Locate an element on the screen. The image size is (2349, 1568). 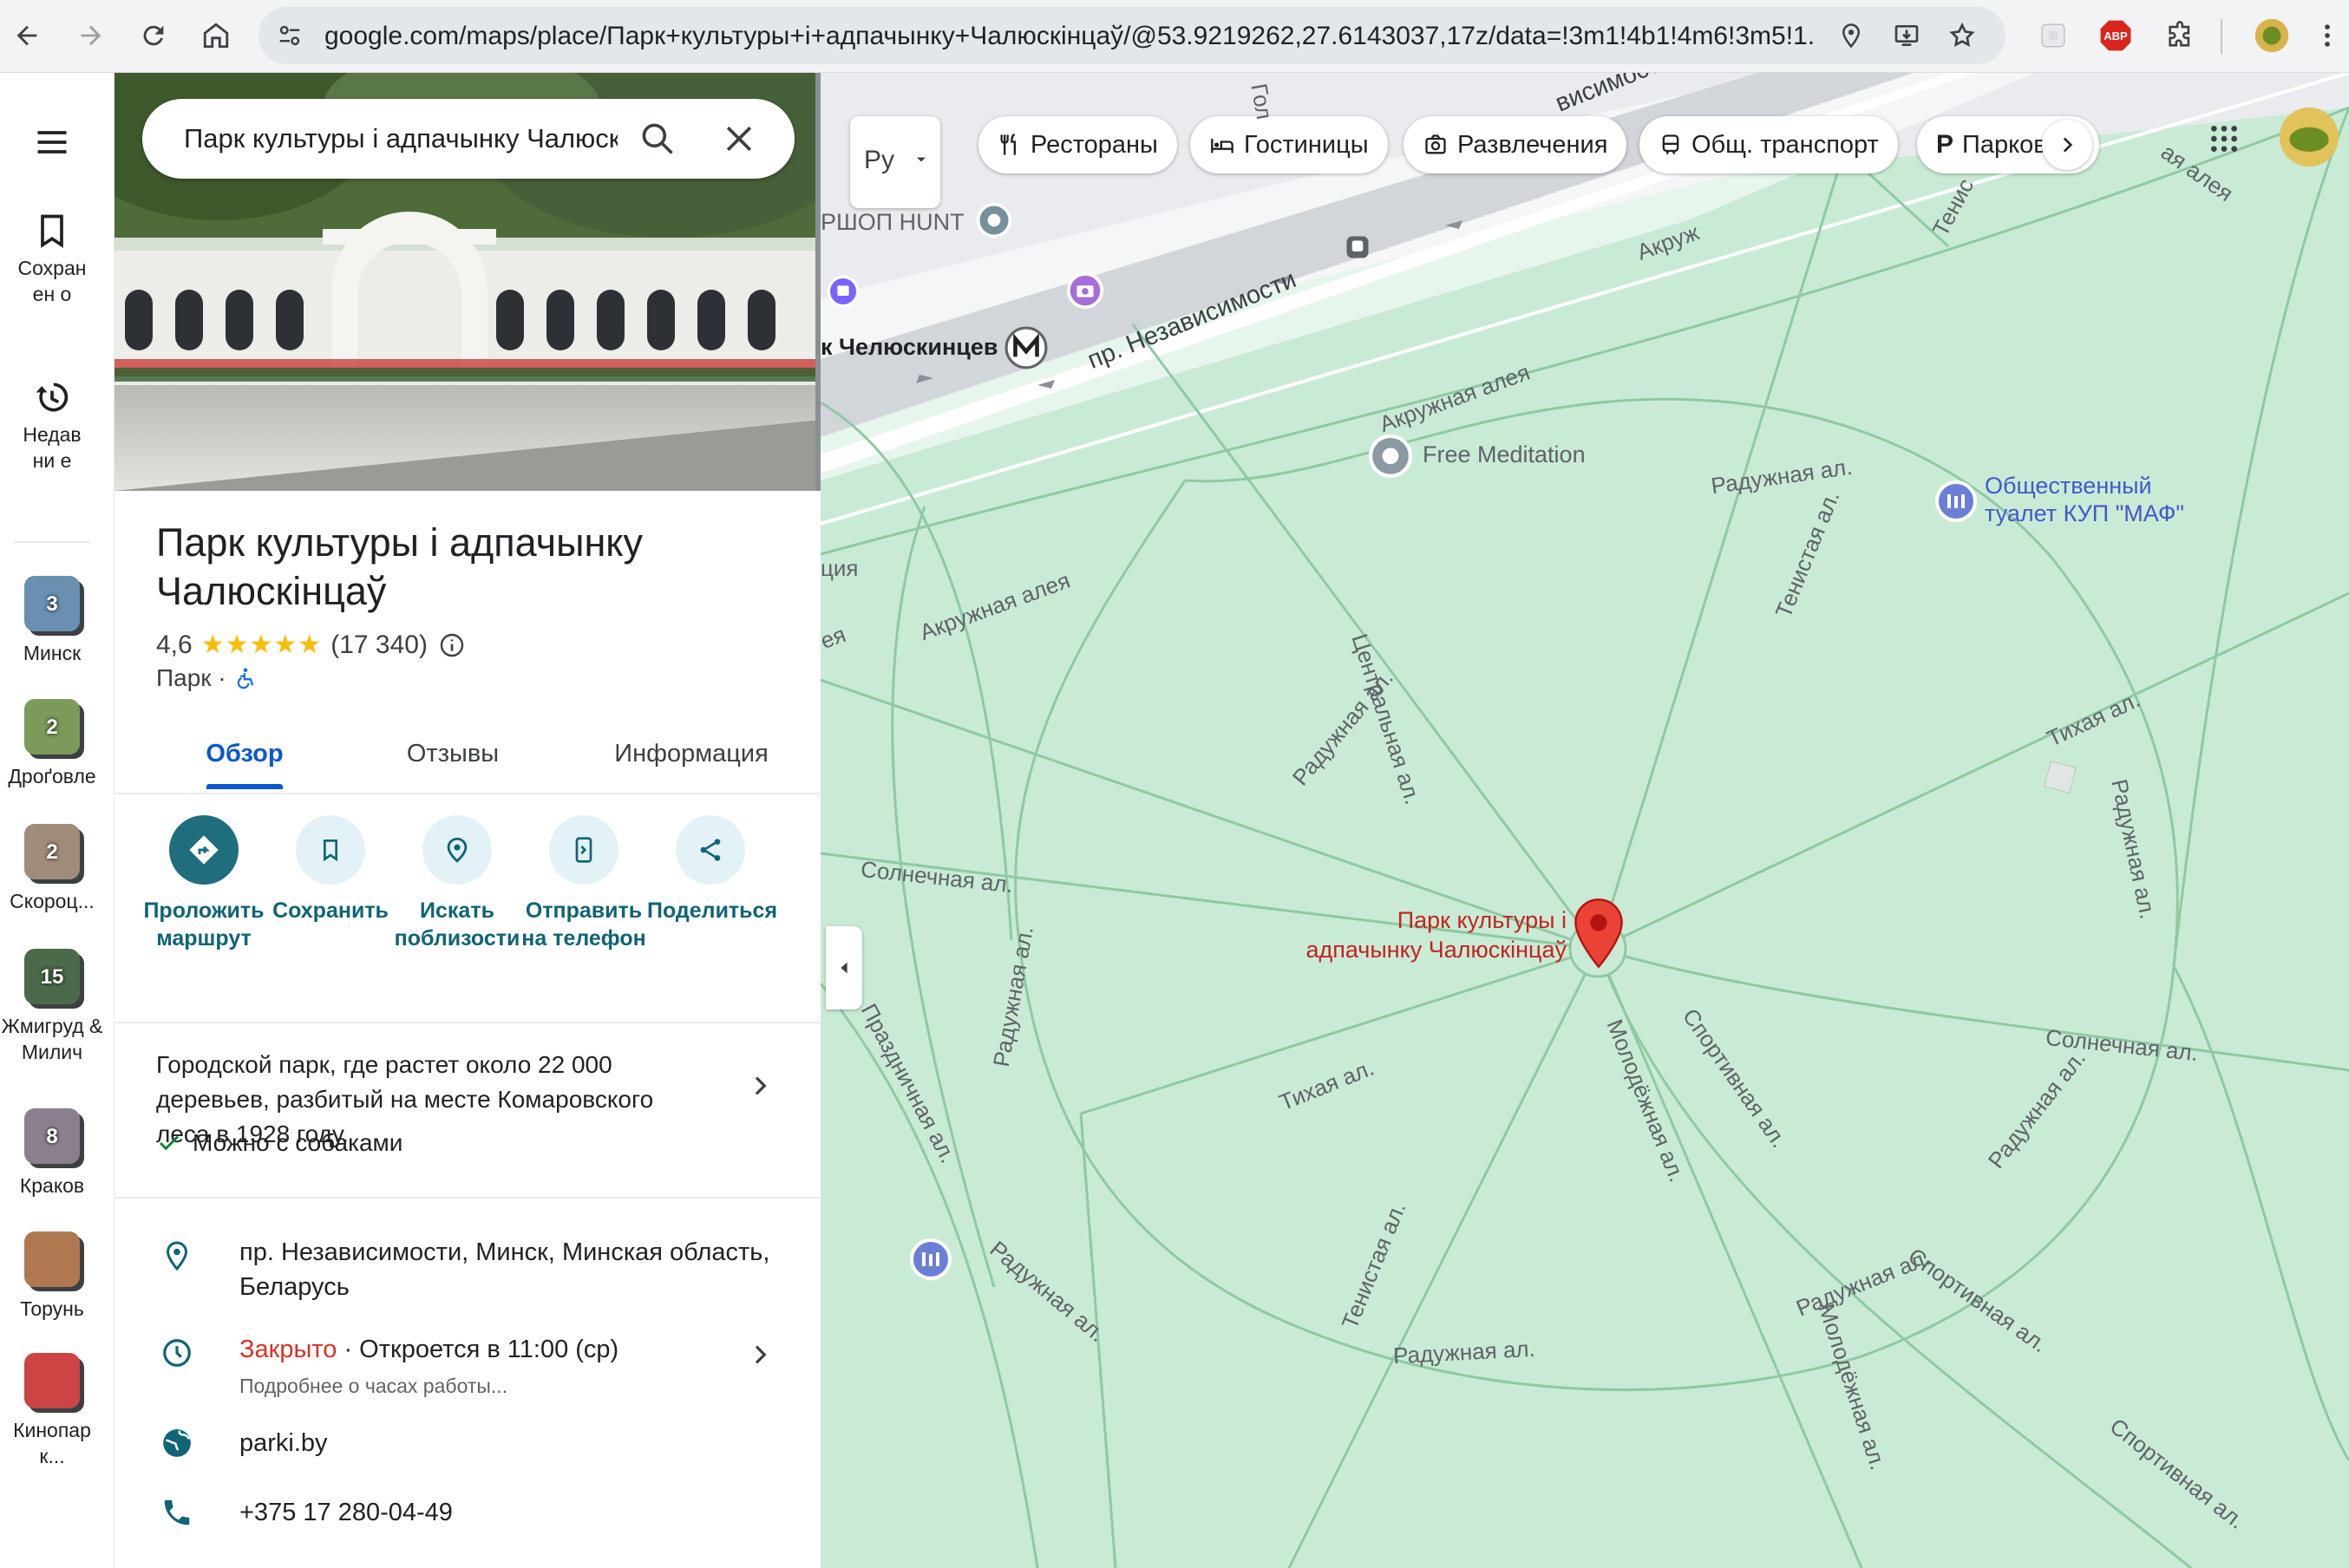
poi-metro: к Челюскинцев is located at coordinates (909, 347).